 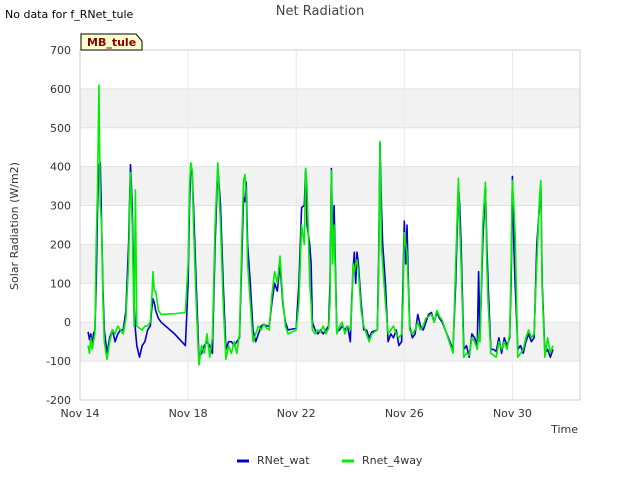 I want to click on x-tick-label: Nov 22, so click(x=296, y=413).